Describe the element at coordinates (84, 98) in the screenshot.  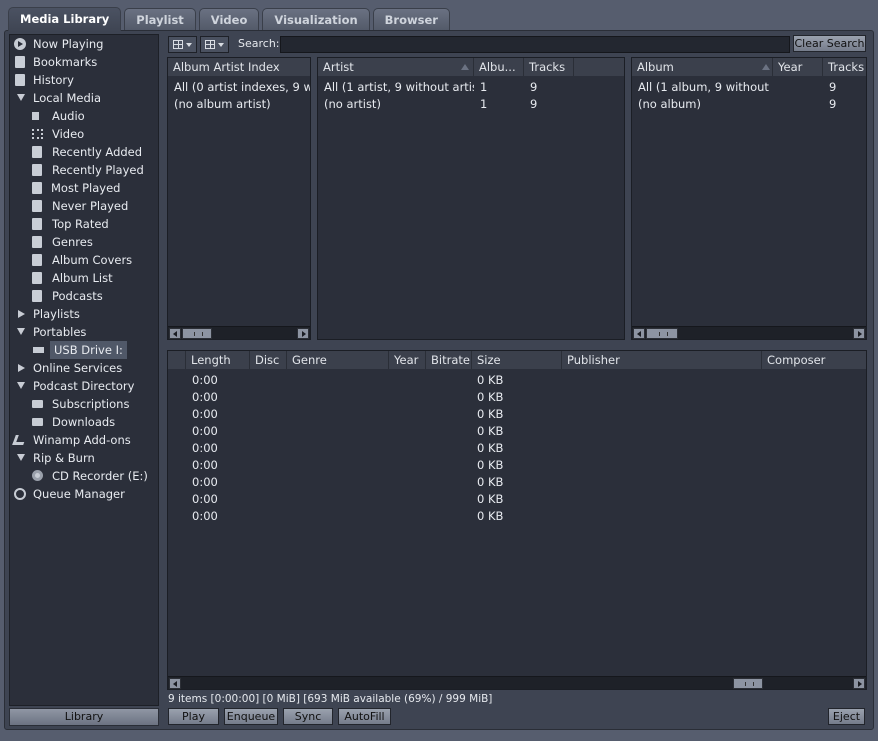
I see `sidebar-item-local-media: Local Media` at that location.